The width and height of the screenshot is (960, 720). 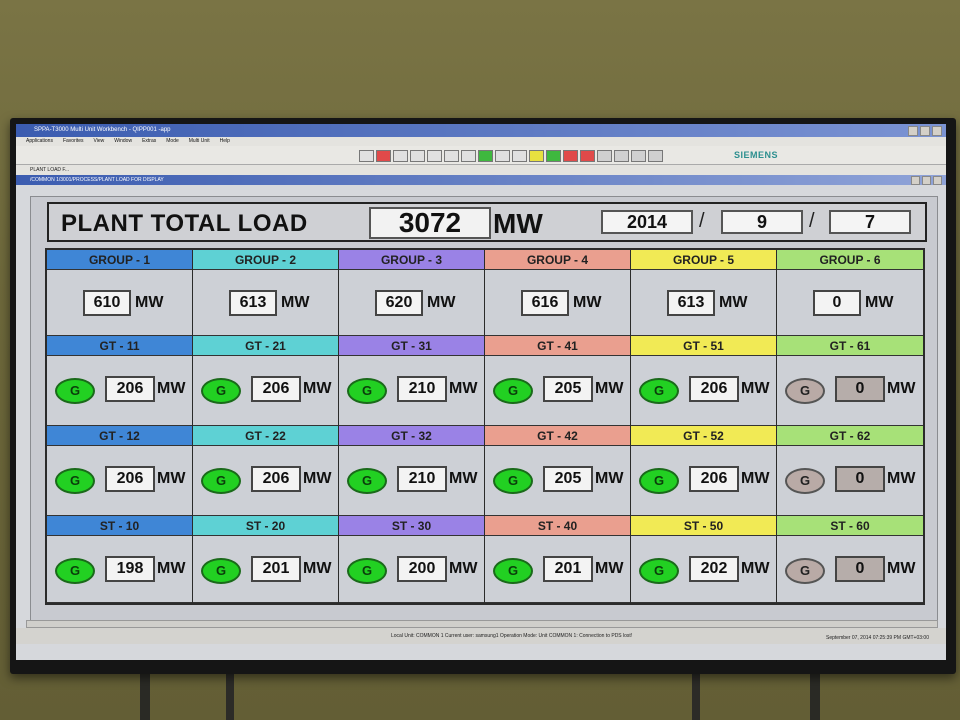 I want to click on monitor-stand-left-inner, so click(x=230, y=694).